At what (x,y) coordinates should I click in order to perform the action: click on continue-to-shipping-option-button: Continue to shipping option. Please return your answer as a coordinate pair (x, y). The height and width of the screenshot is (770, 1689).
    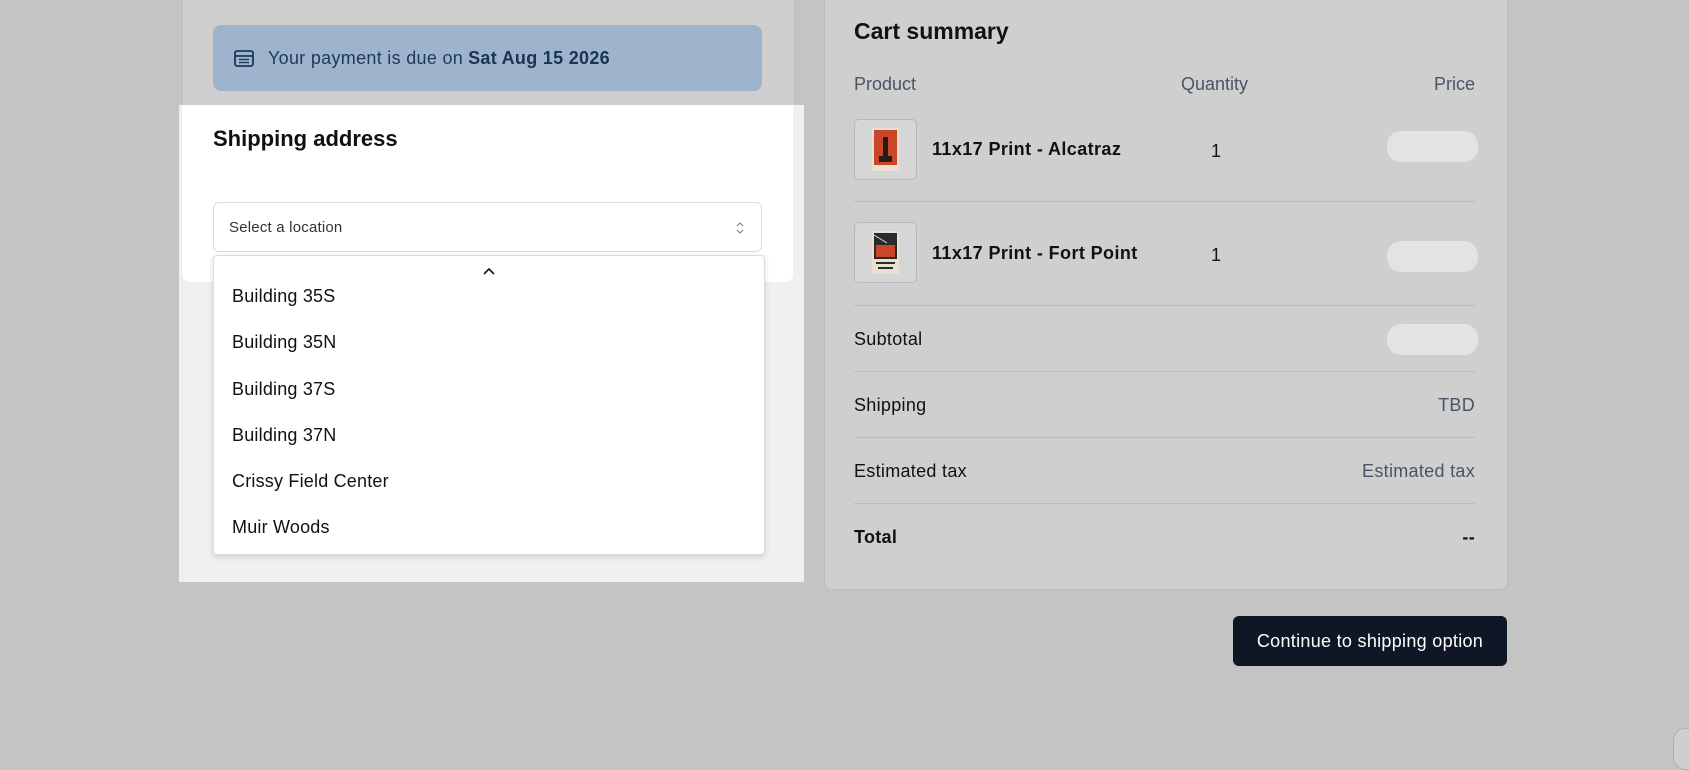
    Looking at the image, I should click on (1370, 641).